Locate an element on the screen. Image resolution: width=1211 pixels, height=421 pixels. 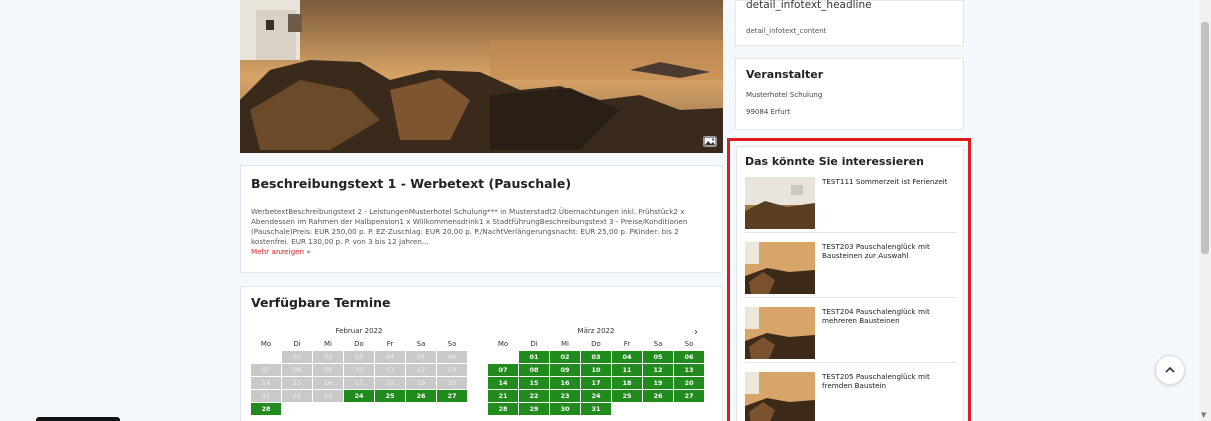
calendar-day-available: 23 is located at coordinates (565, 396).